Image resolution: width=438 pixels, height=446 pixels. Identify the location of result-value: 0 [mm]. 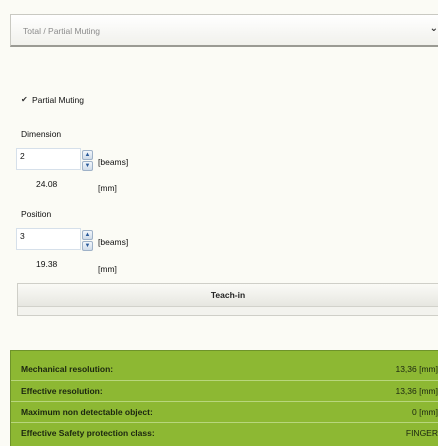
(425, 412).